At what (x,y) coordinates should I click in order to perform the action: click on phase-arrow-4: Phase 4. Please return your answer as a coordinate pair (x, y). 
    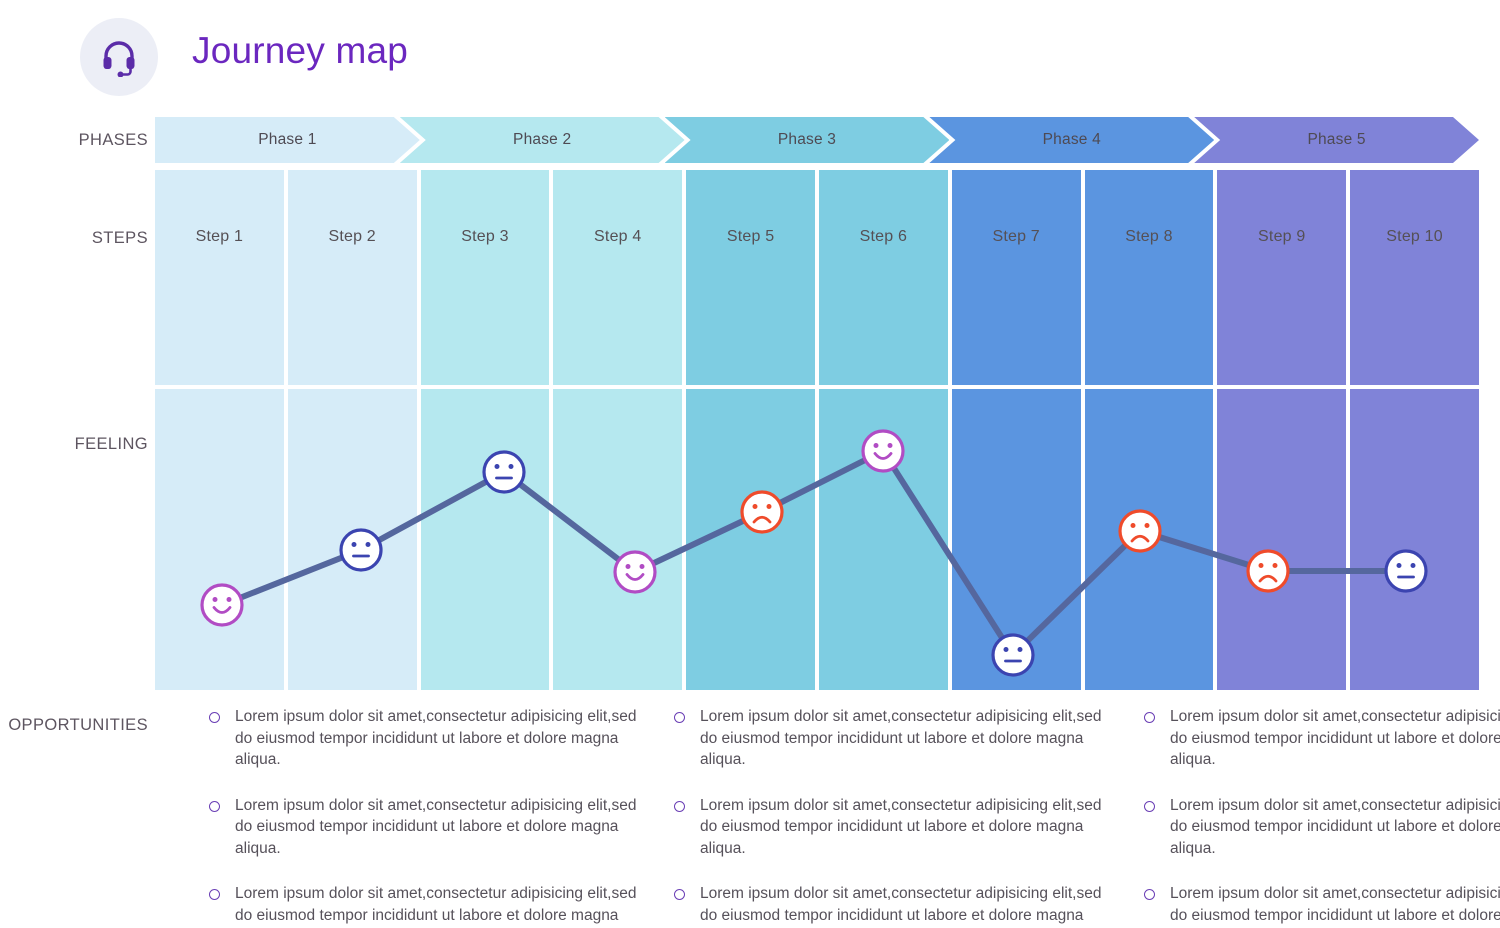
    Looking at the image, I should click on (1071, 140).